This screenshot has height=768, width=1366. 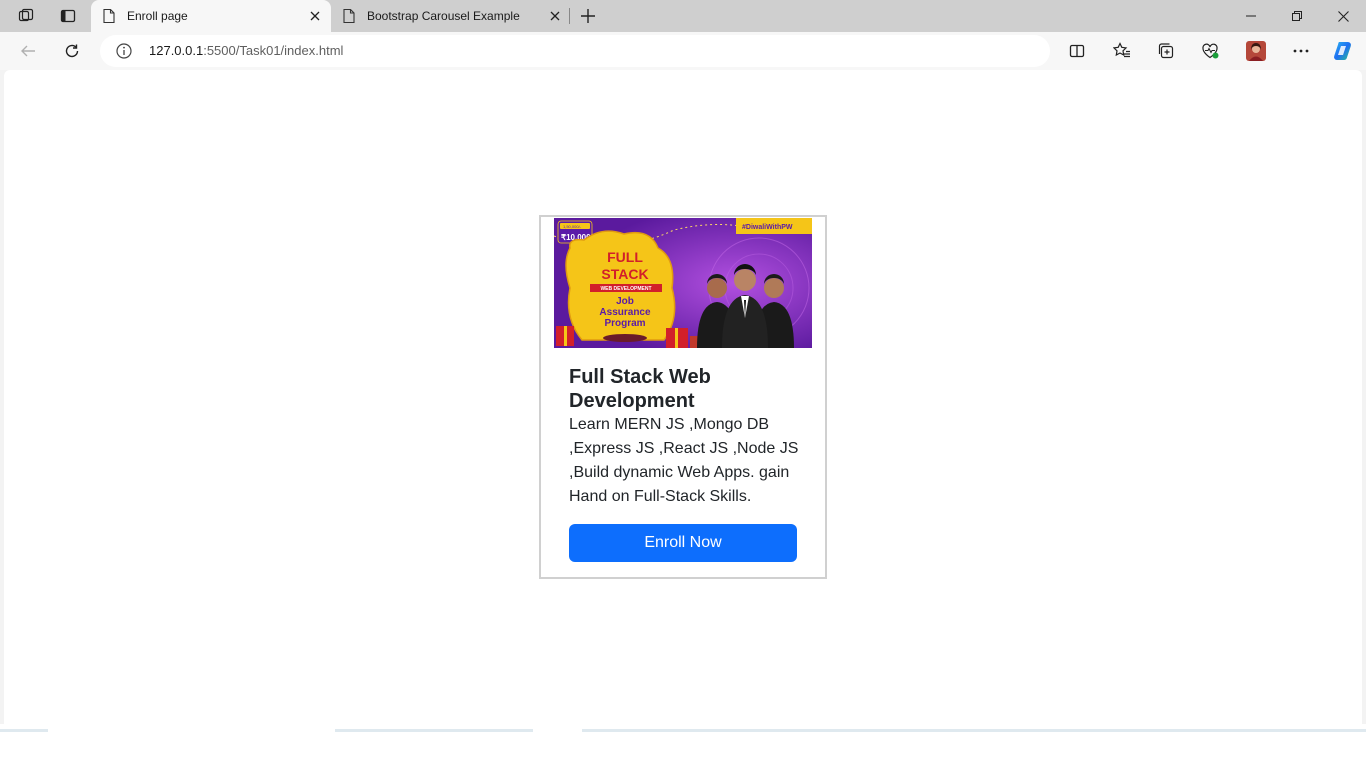 What do you see at coordinates (1210, 51) in the screenshot?
I see `browser-essentials-icon` at bounding box center [1210, 51].